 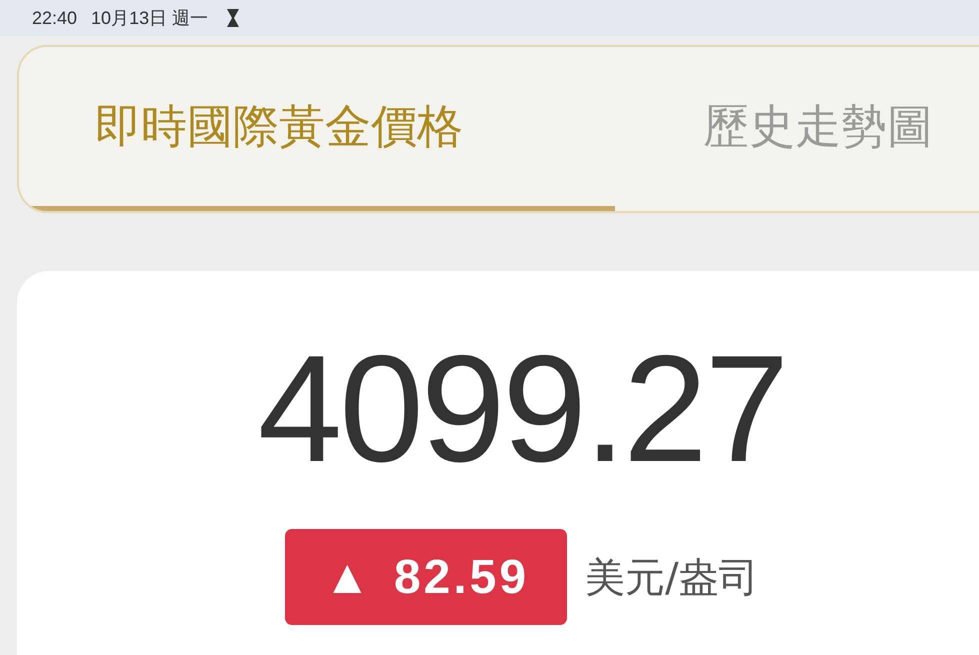 I want to click on tab: 歷史走勢圖, so click(x=774, y=129).